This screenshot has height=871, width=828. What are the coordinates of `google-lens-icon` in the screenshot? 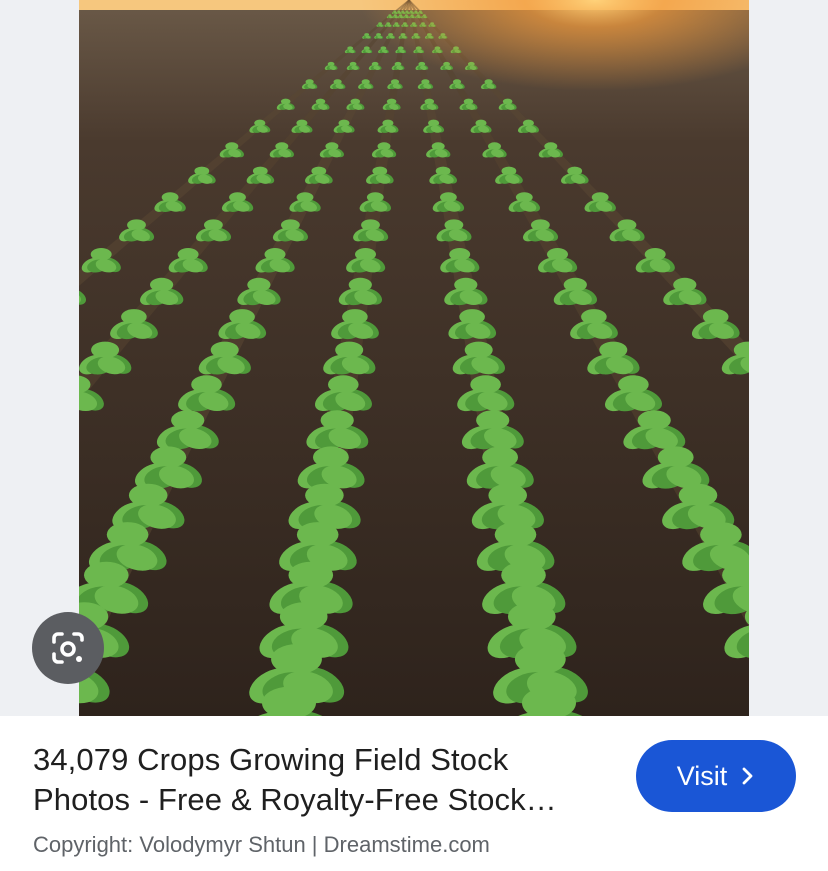 It's located at (68, 648).